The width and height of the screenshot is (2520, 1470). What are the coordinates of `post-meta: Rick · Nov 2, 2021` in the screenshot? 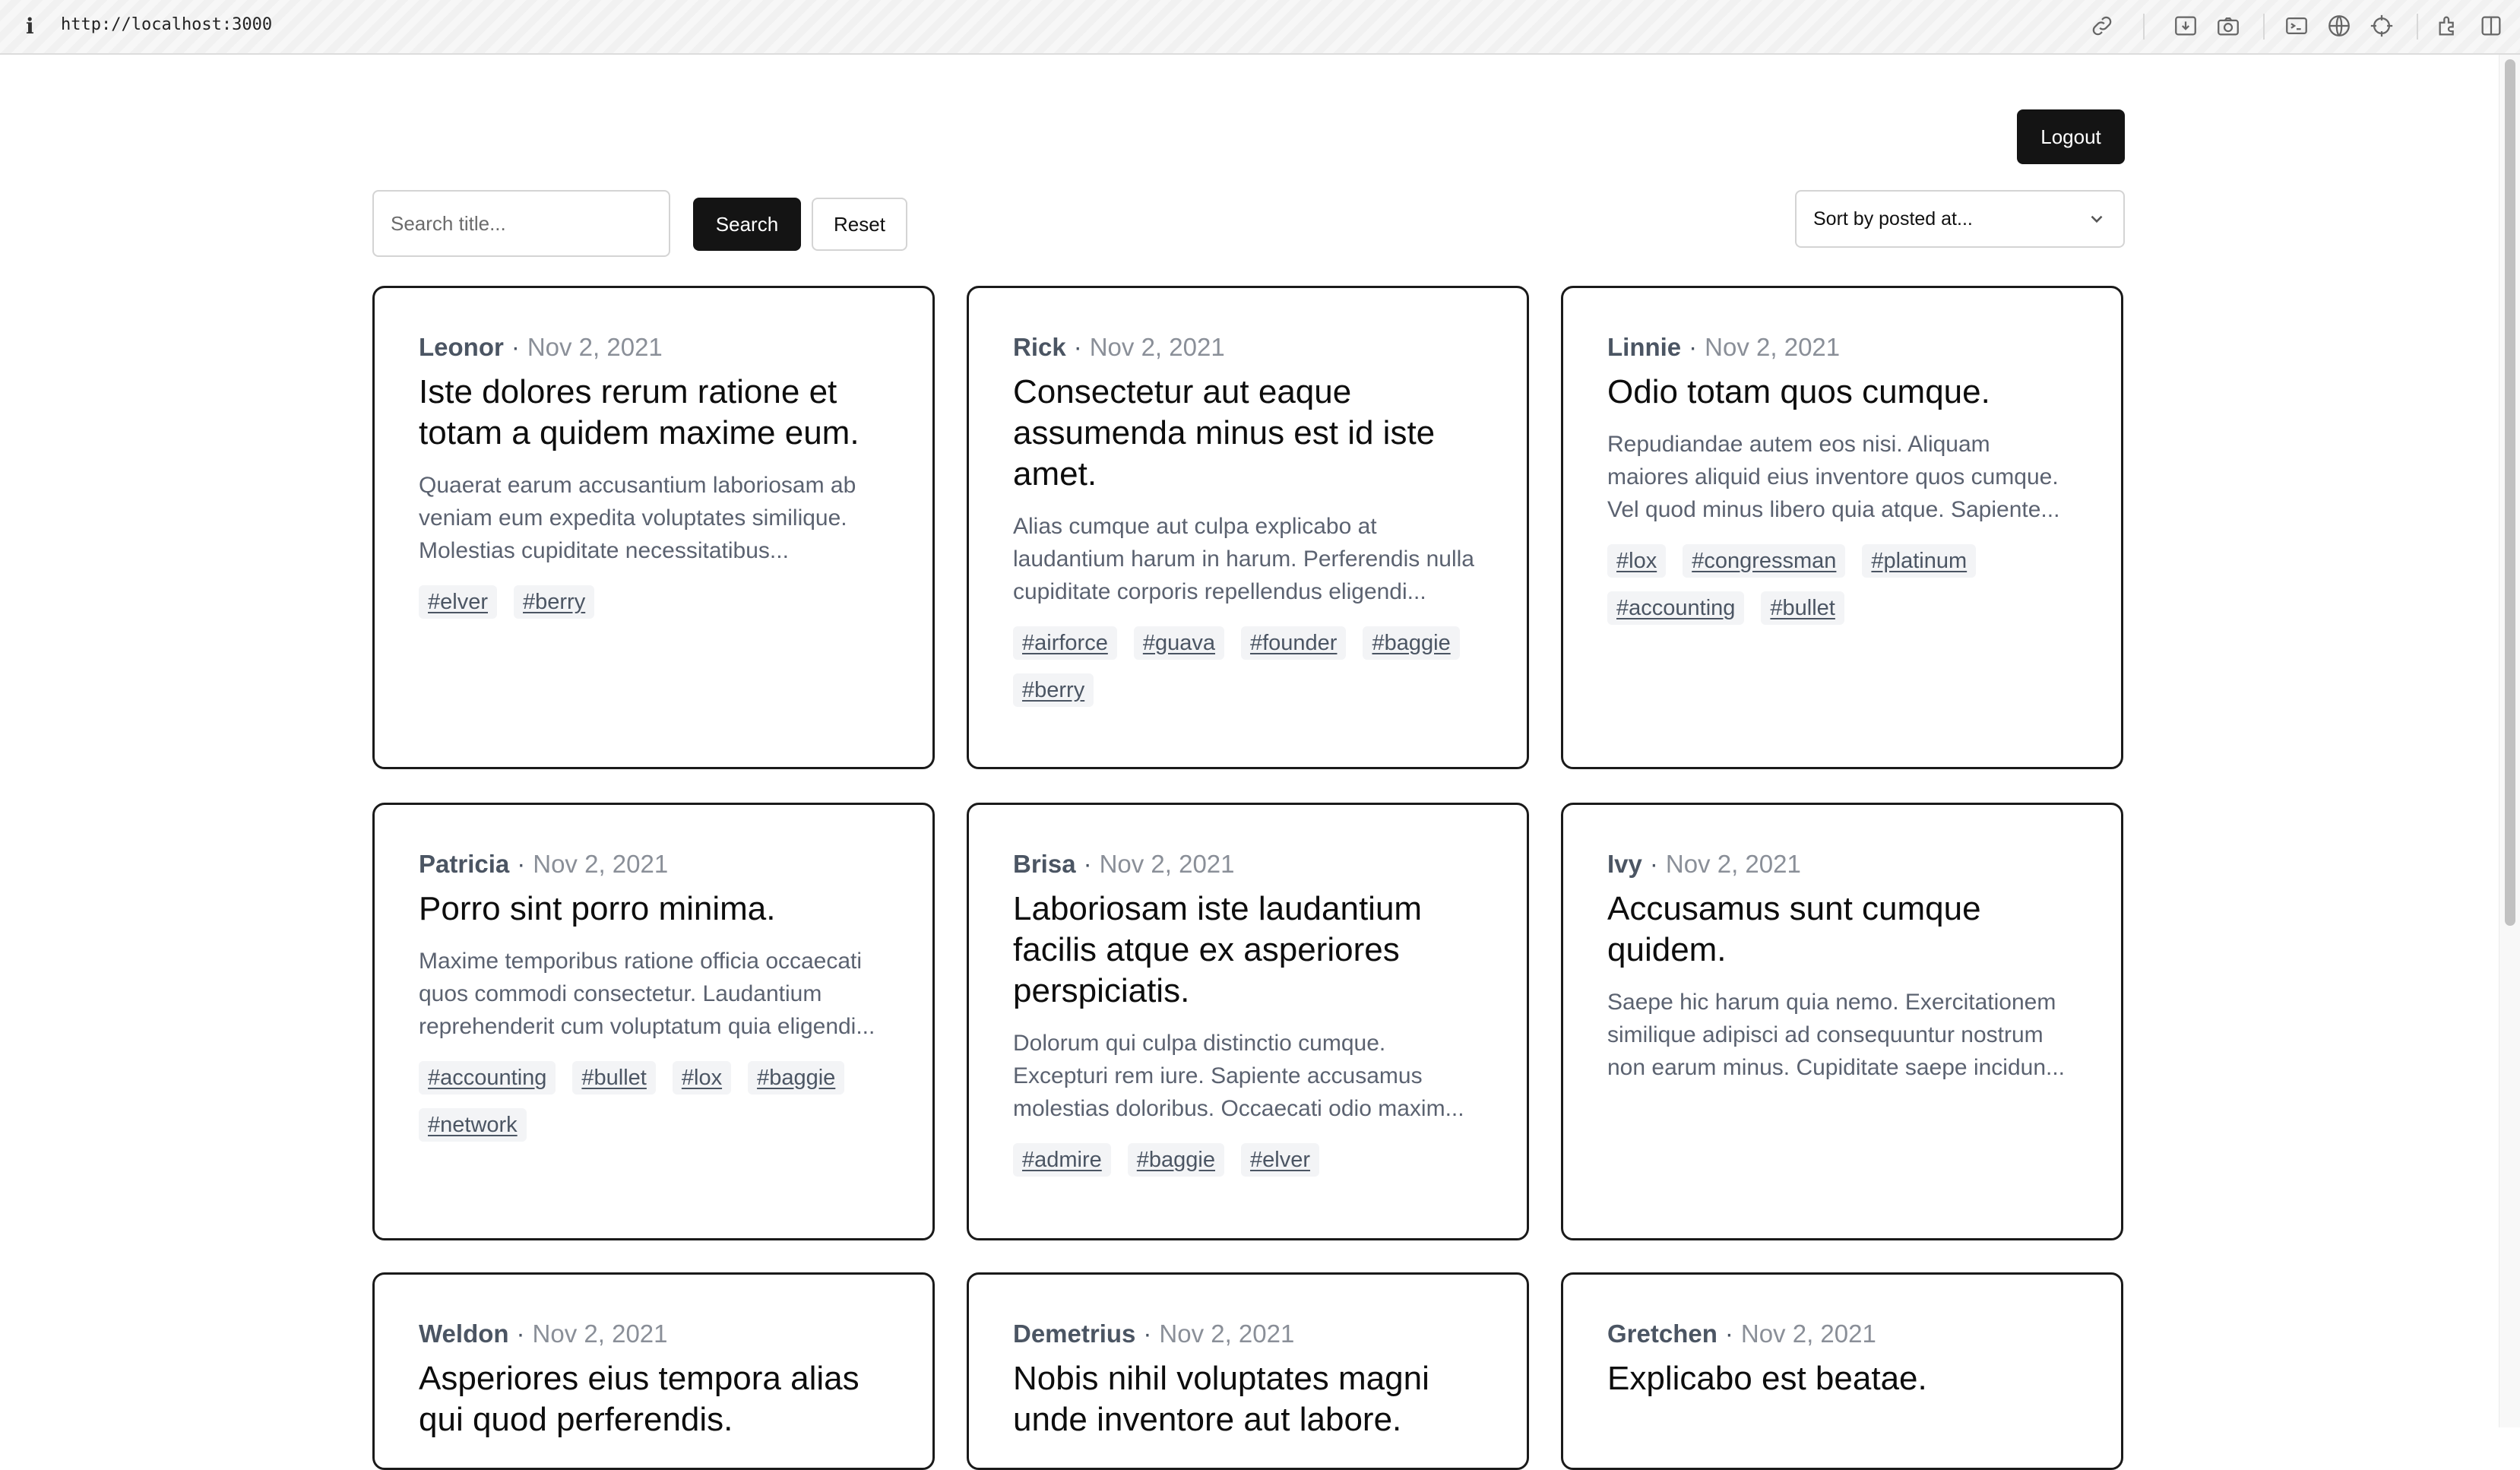 It's located at (1119, 347).